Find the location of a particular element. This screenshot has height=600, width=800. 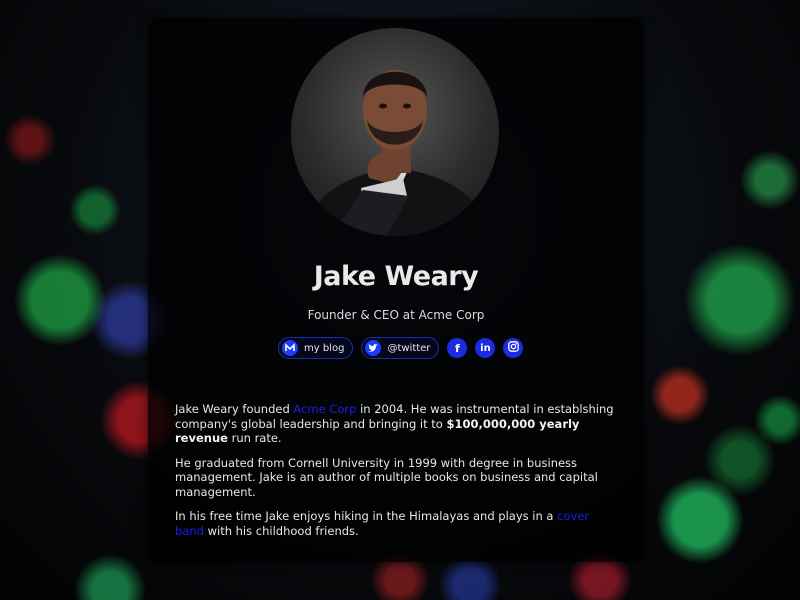

medium-icon is located at coordinates (290, 348).